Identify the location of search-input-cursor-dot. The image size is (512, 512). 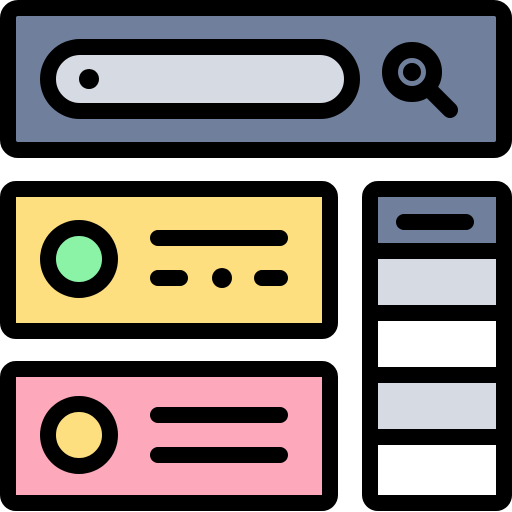
(89, 79).